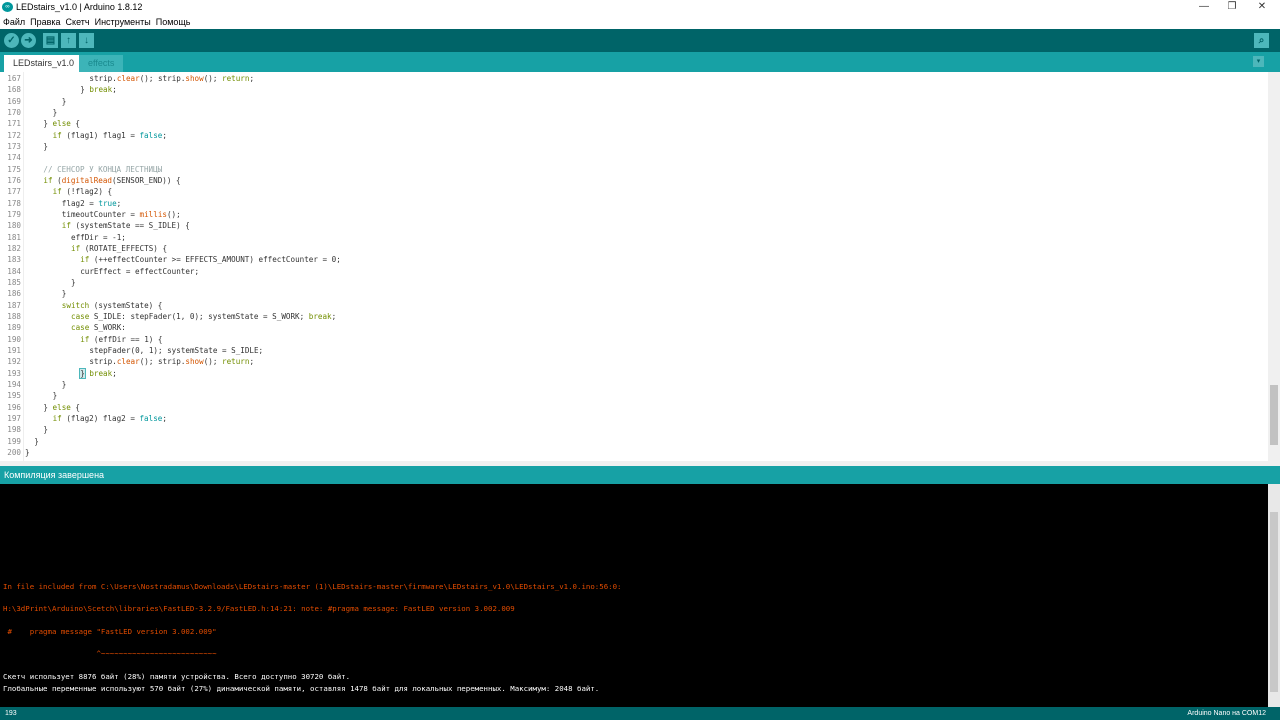  I want to click on line-number: 190, so click(14, 339).